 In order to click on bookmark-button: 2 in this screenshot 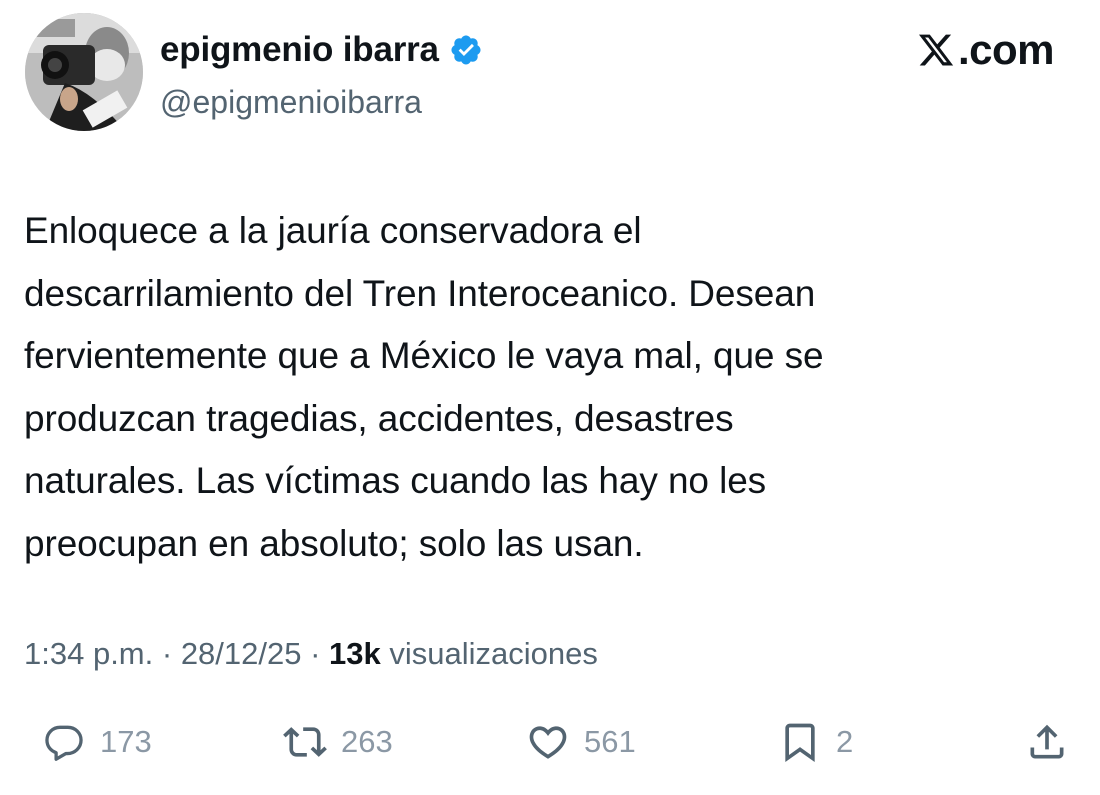, I will do `click(815, 742)`.